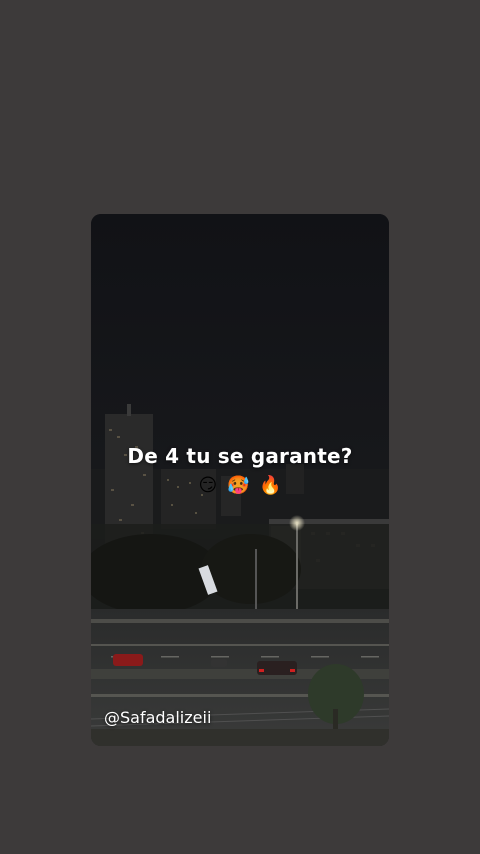 The width and height of the screenshot is (480, 854). I want to click on emoji-row: 😏 🥵 🔥, so click(240, 486).